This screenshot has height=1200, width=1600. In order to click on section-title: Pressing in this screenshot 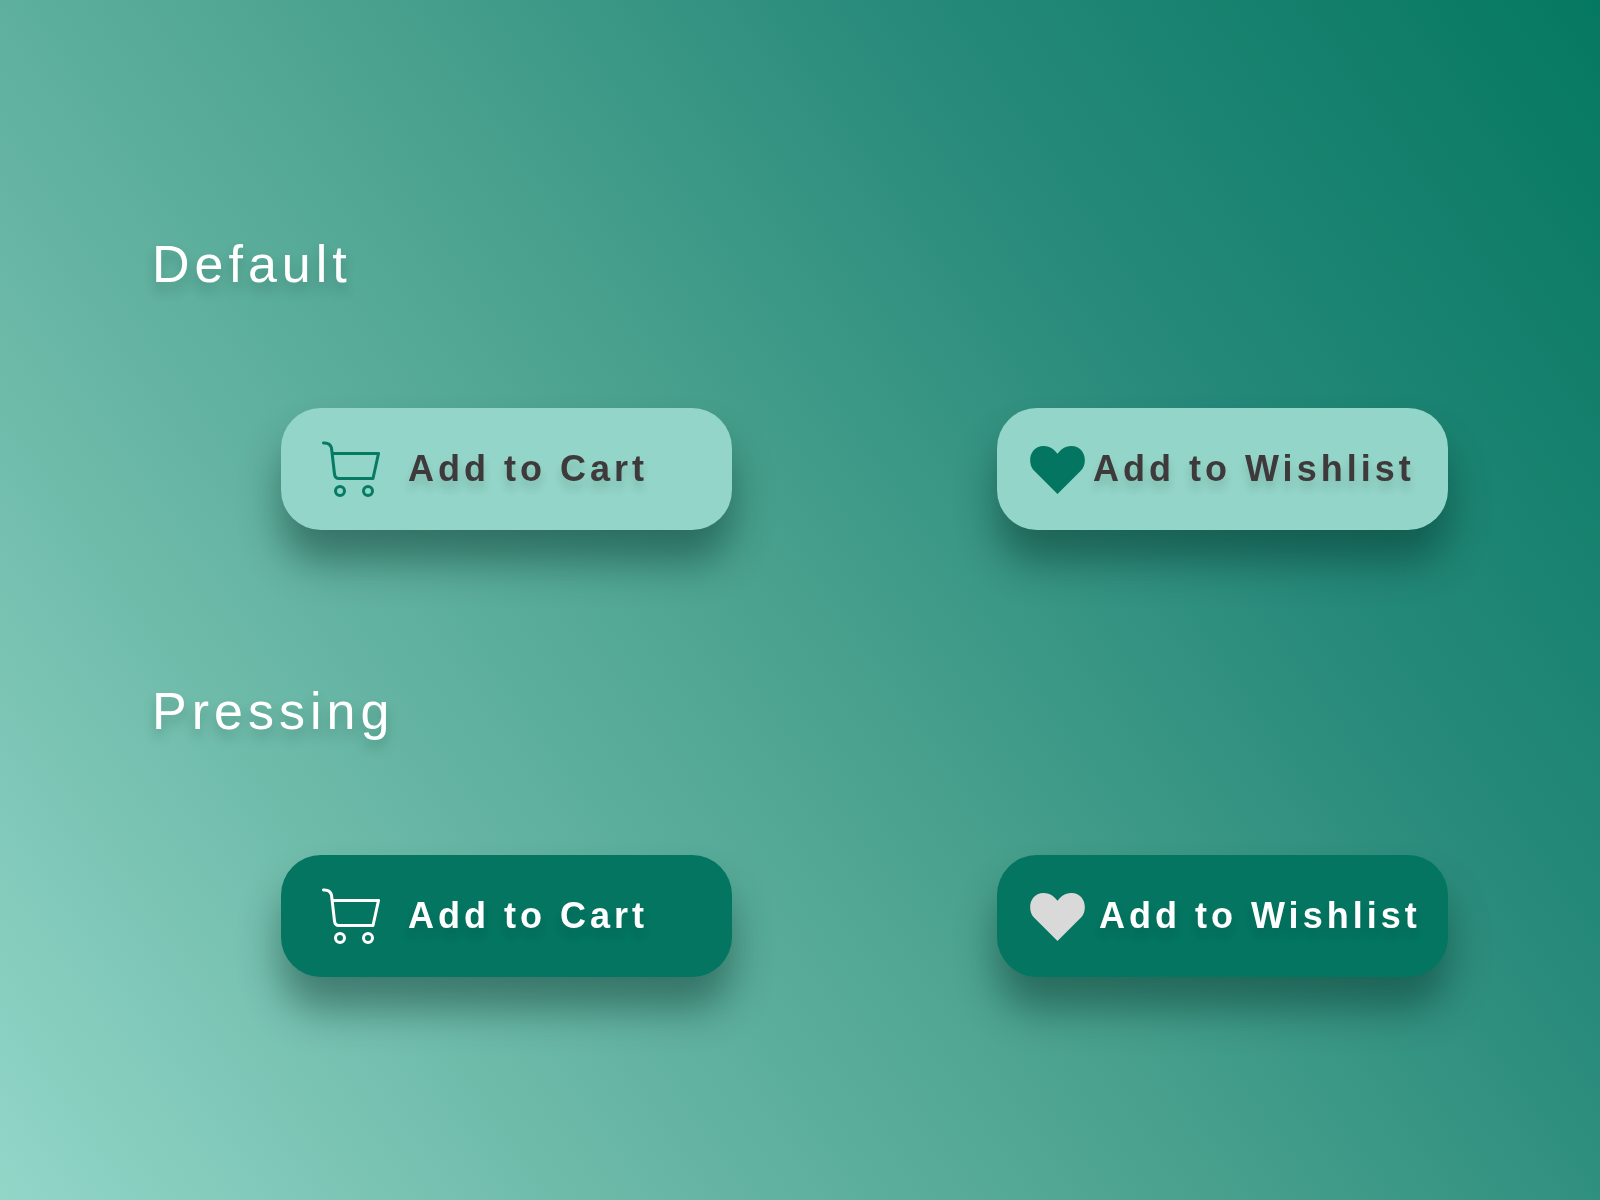, I will do `click(273, 711)`.